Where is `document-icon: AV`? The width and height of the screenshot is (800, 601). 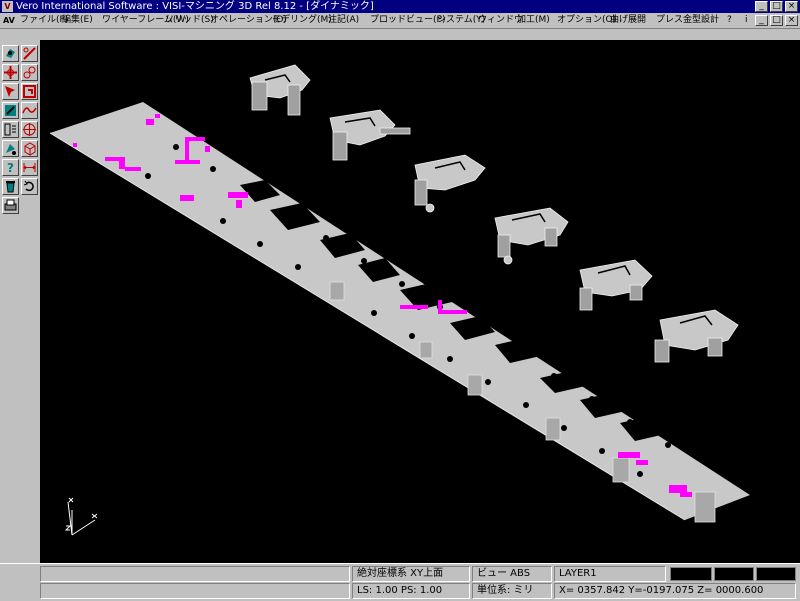
document-icon: AV is located at coordinates (9, 20).